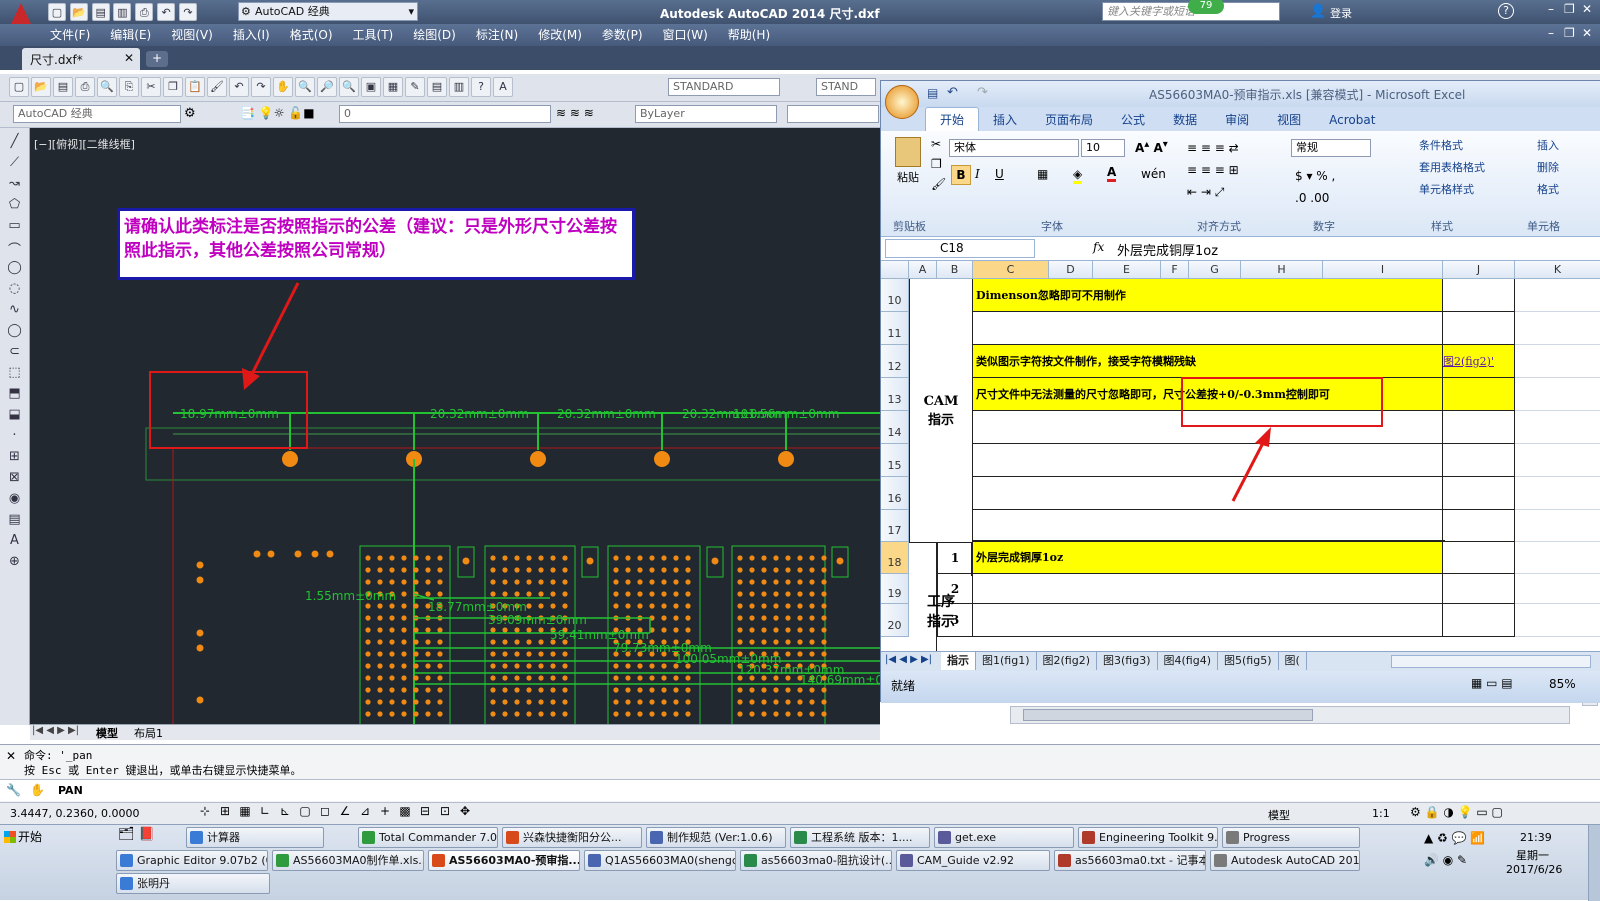  What do you see at coordinates (833, 114) in the screenshot?
I see `linetype-dropdown` at bounding box center [833, 114].